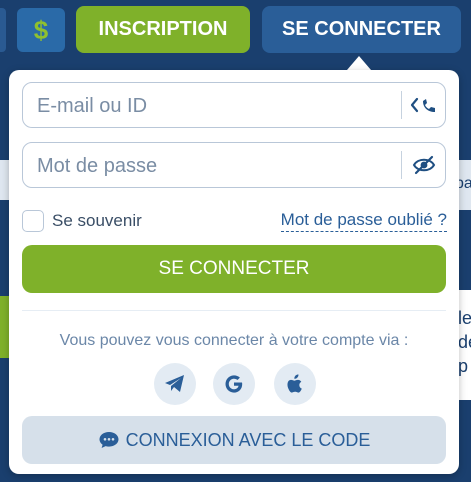 Image resolution: width=471 pixels, height=482 pixels. What do you see at coordinates (163, 29) in the screenshot?
I see `inscription-button: INSCRIPTION` at bounding box center [163, 29].